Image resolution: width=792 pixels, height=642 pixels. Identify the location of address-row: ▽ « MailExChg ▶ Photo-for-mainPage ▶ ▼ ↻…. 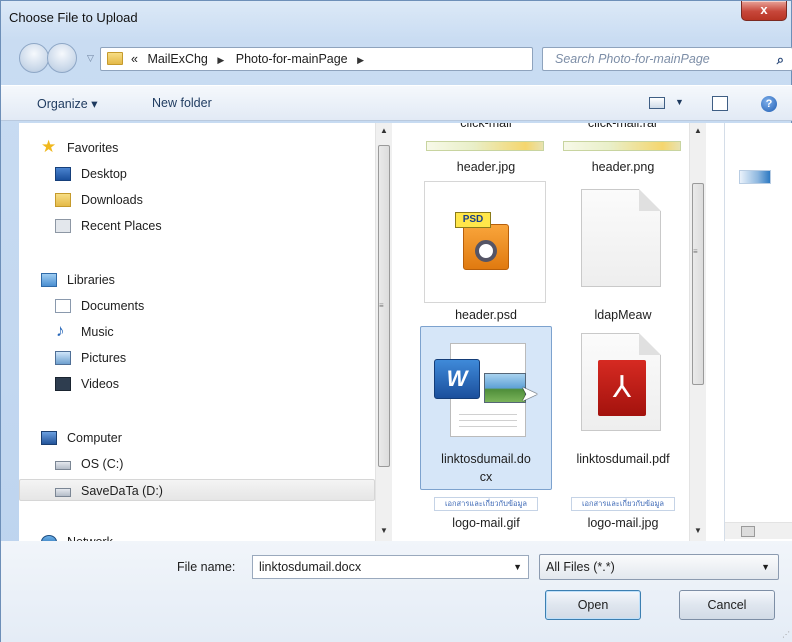
(396, 60).